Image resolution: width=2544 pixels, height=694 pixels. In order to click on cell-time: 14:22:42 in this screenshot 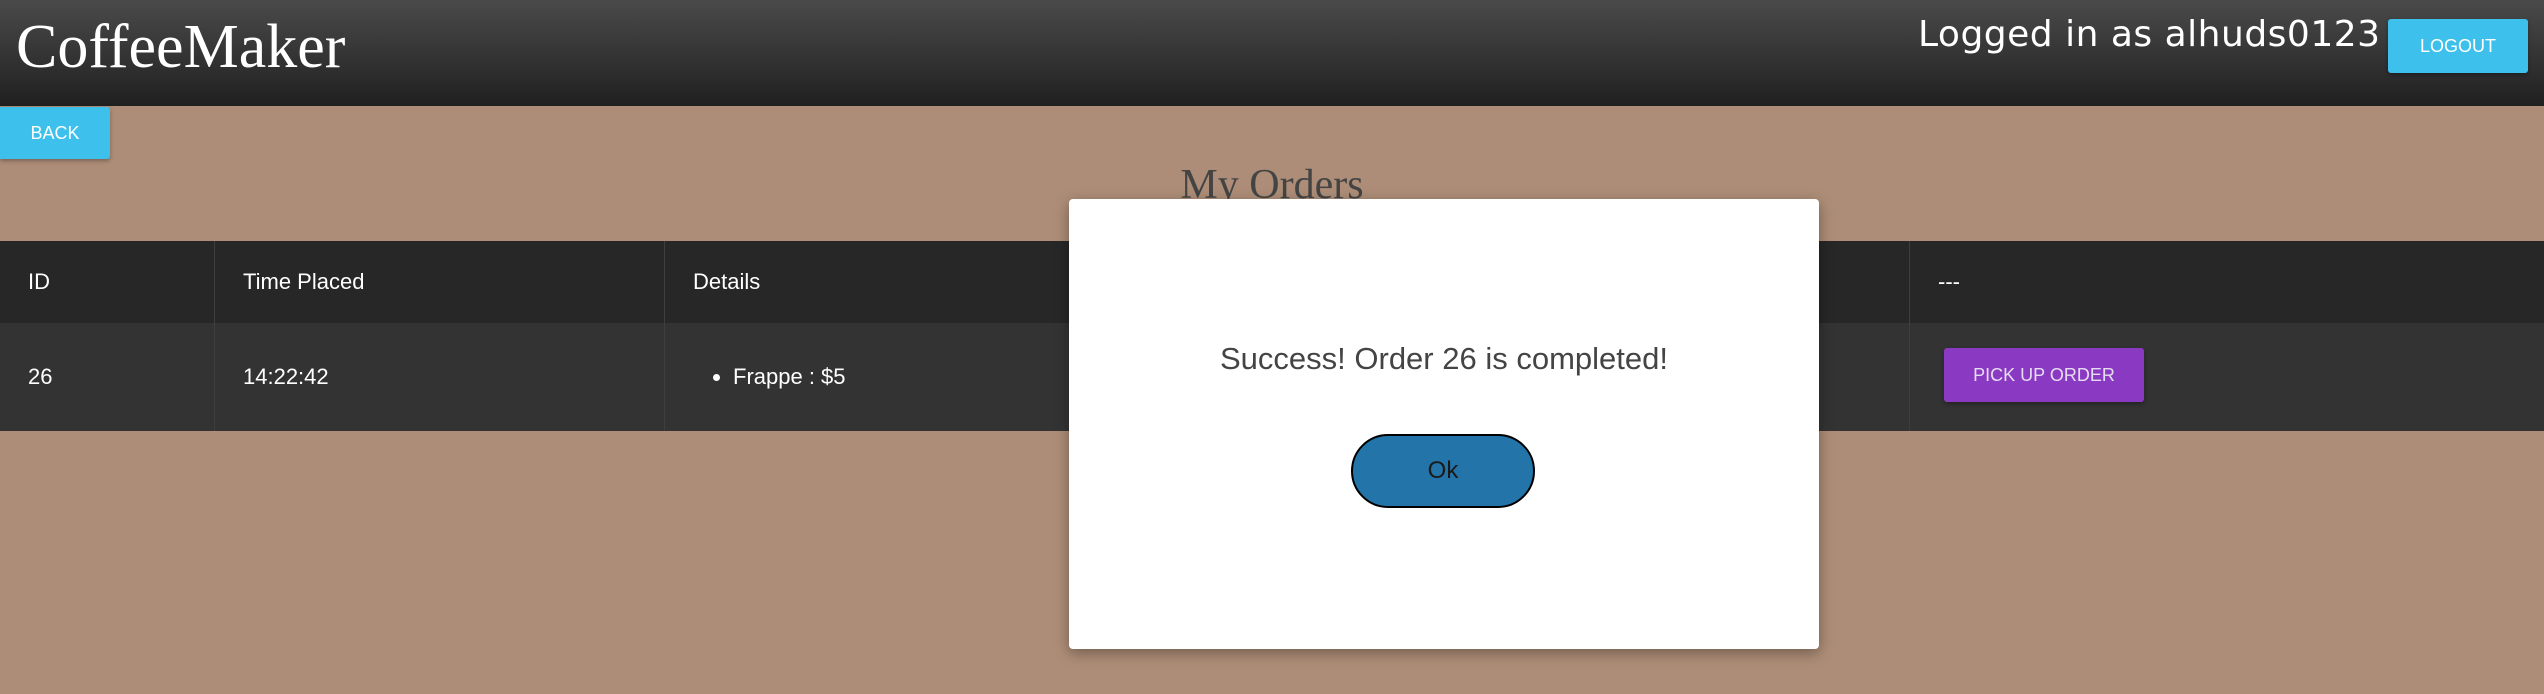, I will do `click(440, 377)`.